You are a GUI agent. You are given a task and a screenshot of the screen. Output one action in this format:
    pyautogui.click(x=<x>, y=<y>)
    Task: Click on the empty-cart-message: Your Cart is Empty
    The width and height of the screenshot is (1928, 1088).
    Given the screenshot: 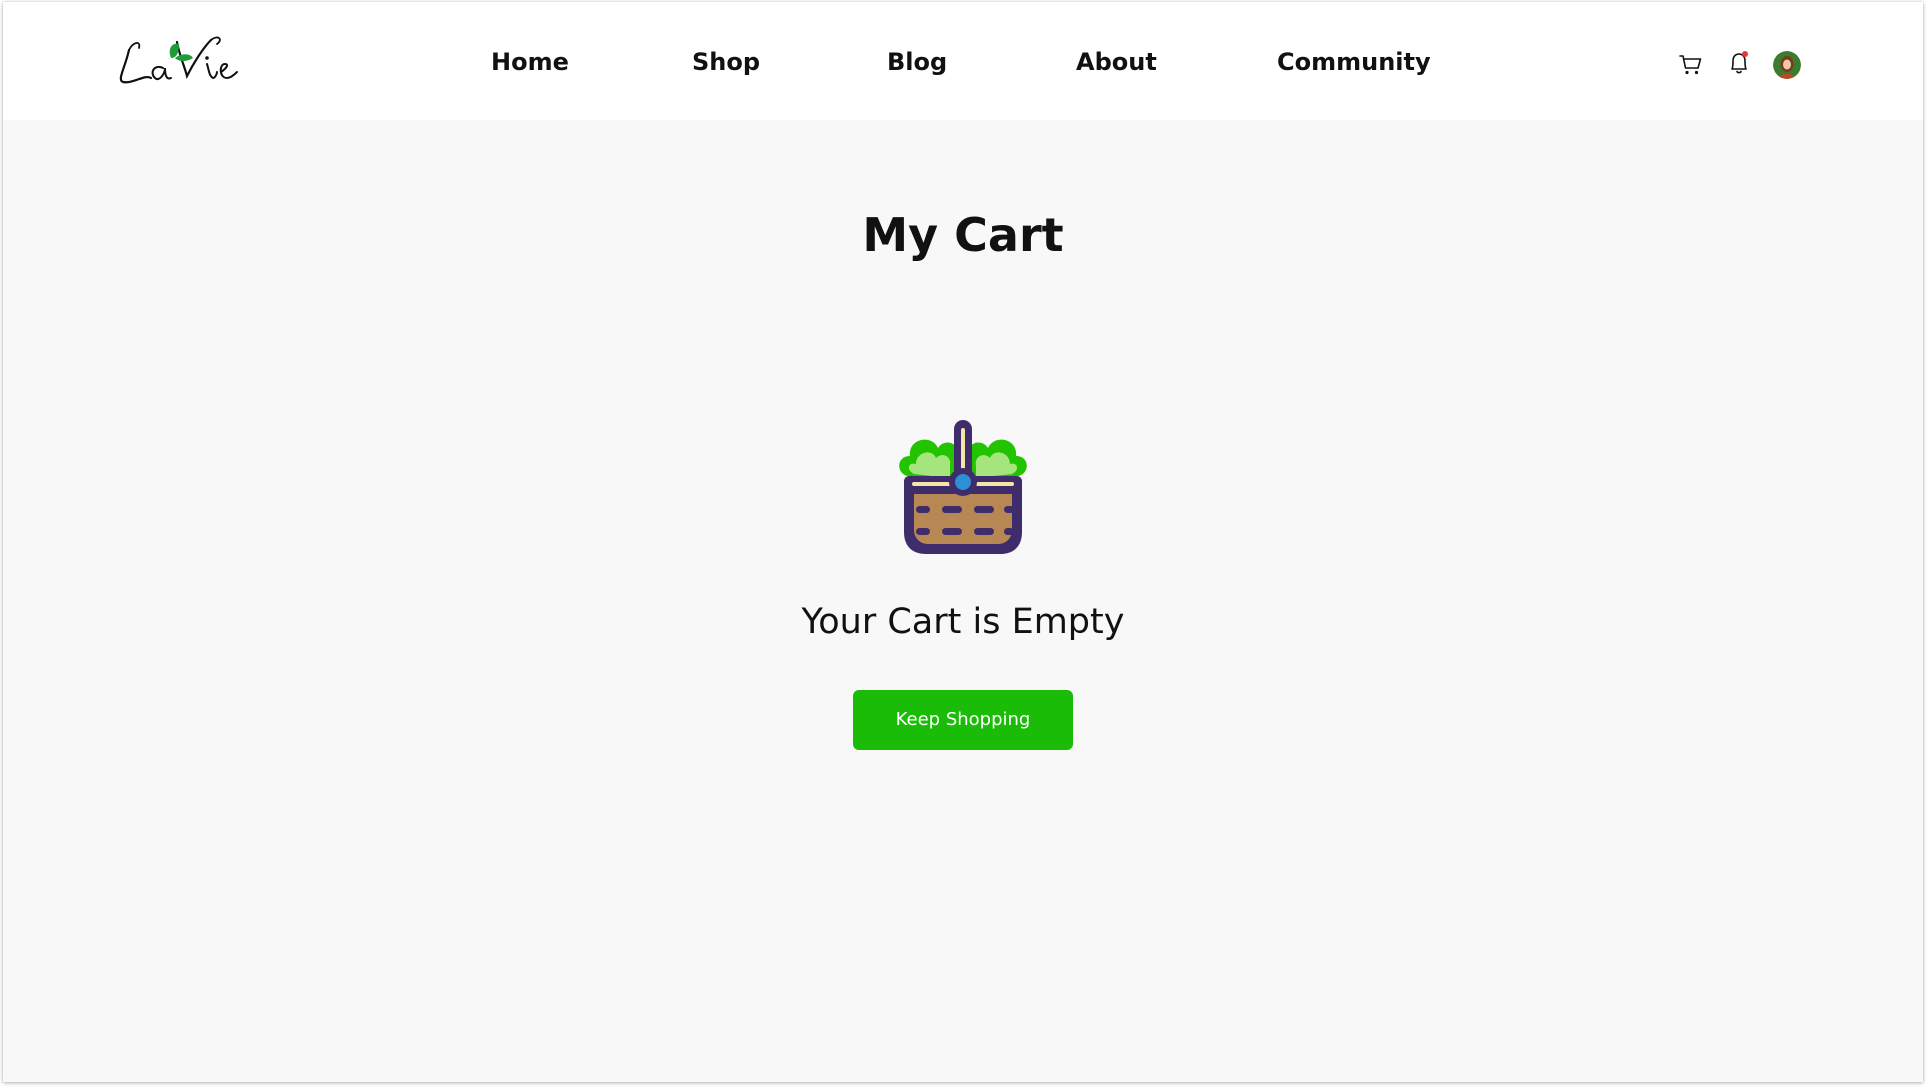 What is the action you would take?
    pyautogui.click(x=963, y=622)
    